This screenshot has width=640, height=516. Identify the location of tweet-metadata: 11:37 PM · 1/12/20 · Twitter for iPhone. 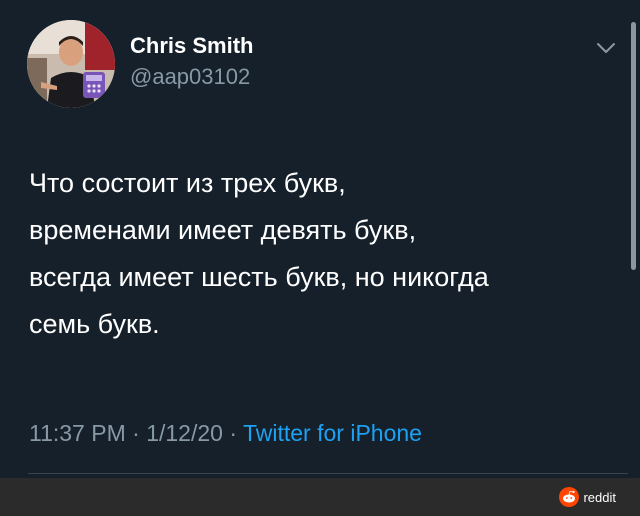
(225, 433).